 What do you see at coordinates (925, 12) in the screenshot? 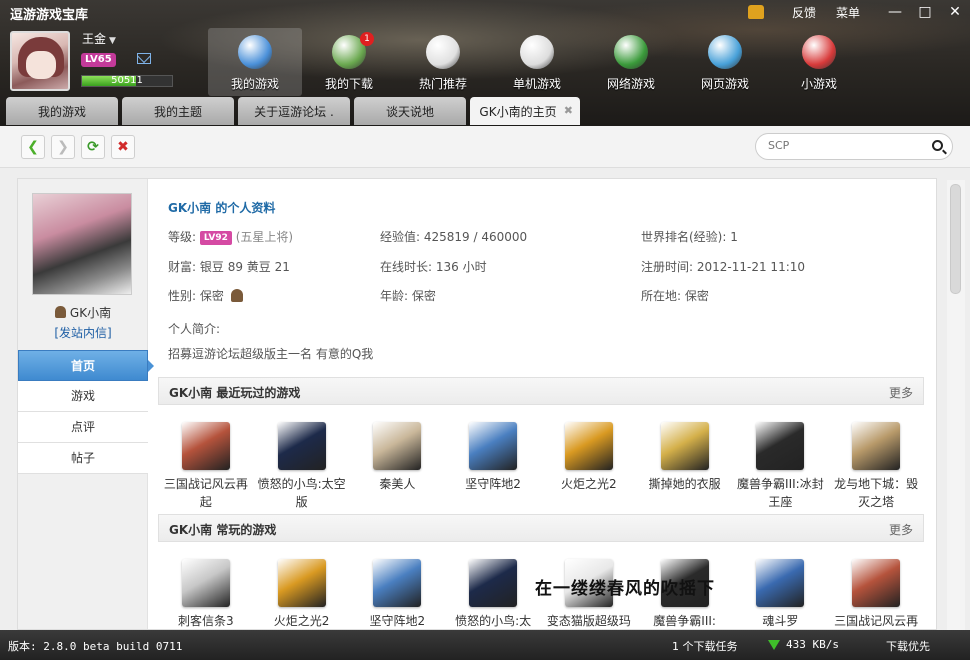
I see `maximize-button: □` at bounding box center [925, 12].